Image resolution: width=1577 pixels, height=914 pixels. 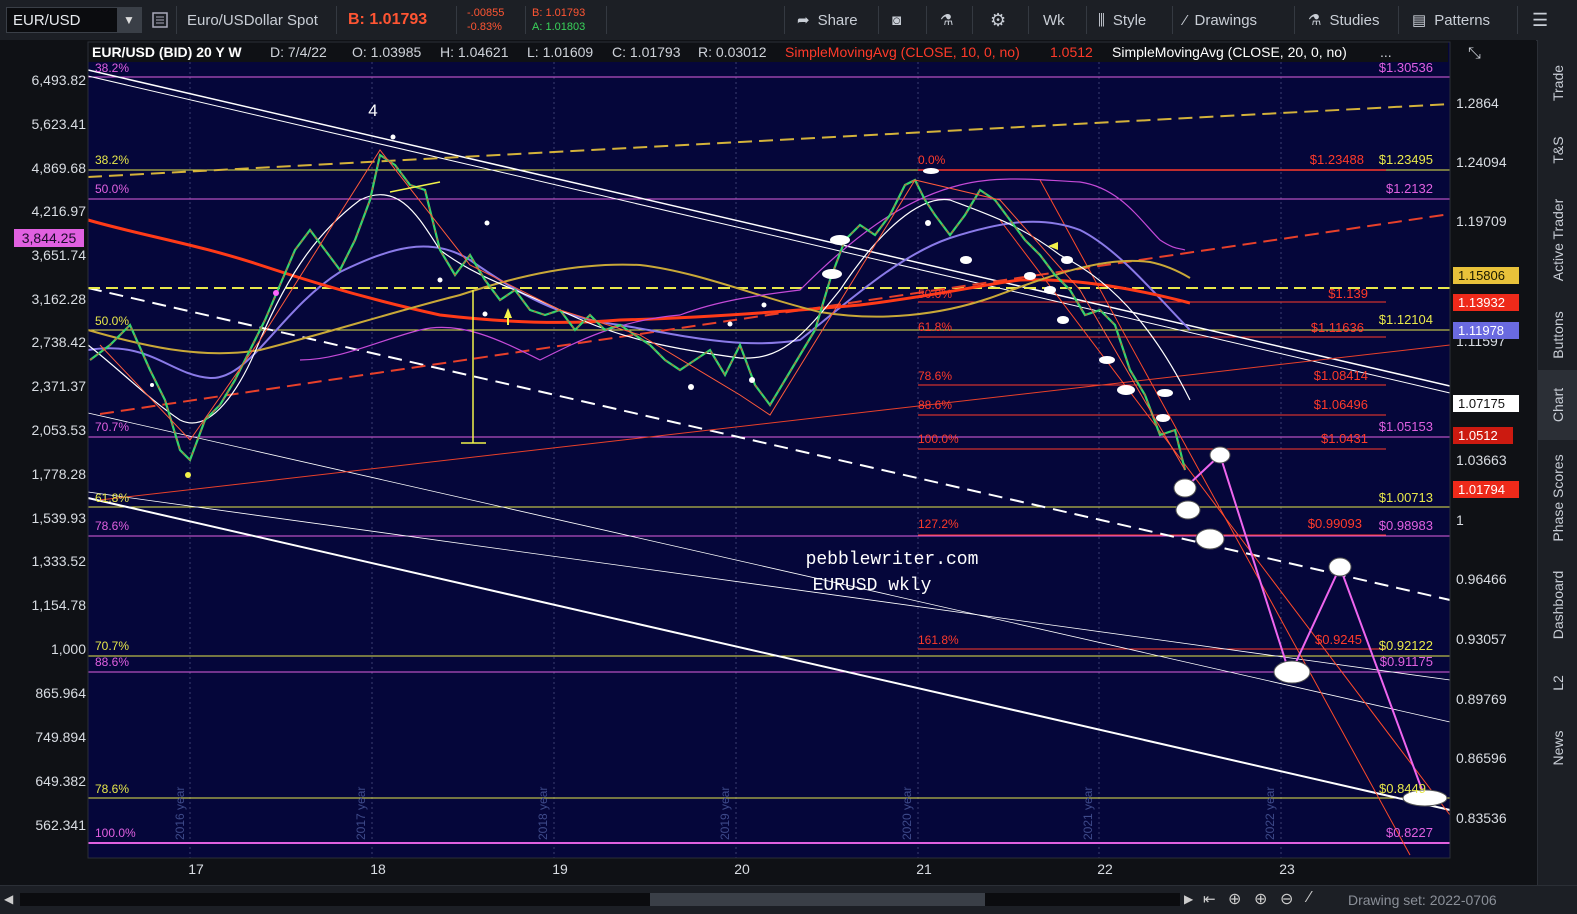 What do you see at coordinates (1341, 375) in the screenshot?
I see `fib-price: $1.08414` at bounding box center [1341, 375].